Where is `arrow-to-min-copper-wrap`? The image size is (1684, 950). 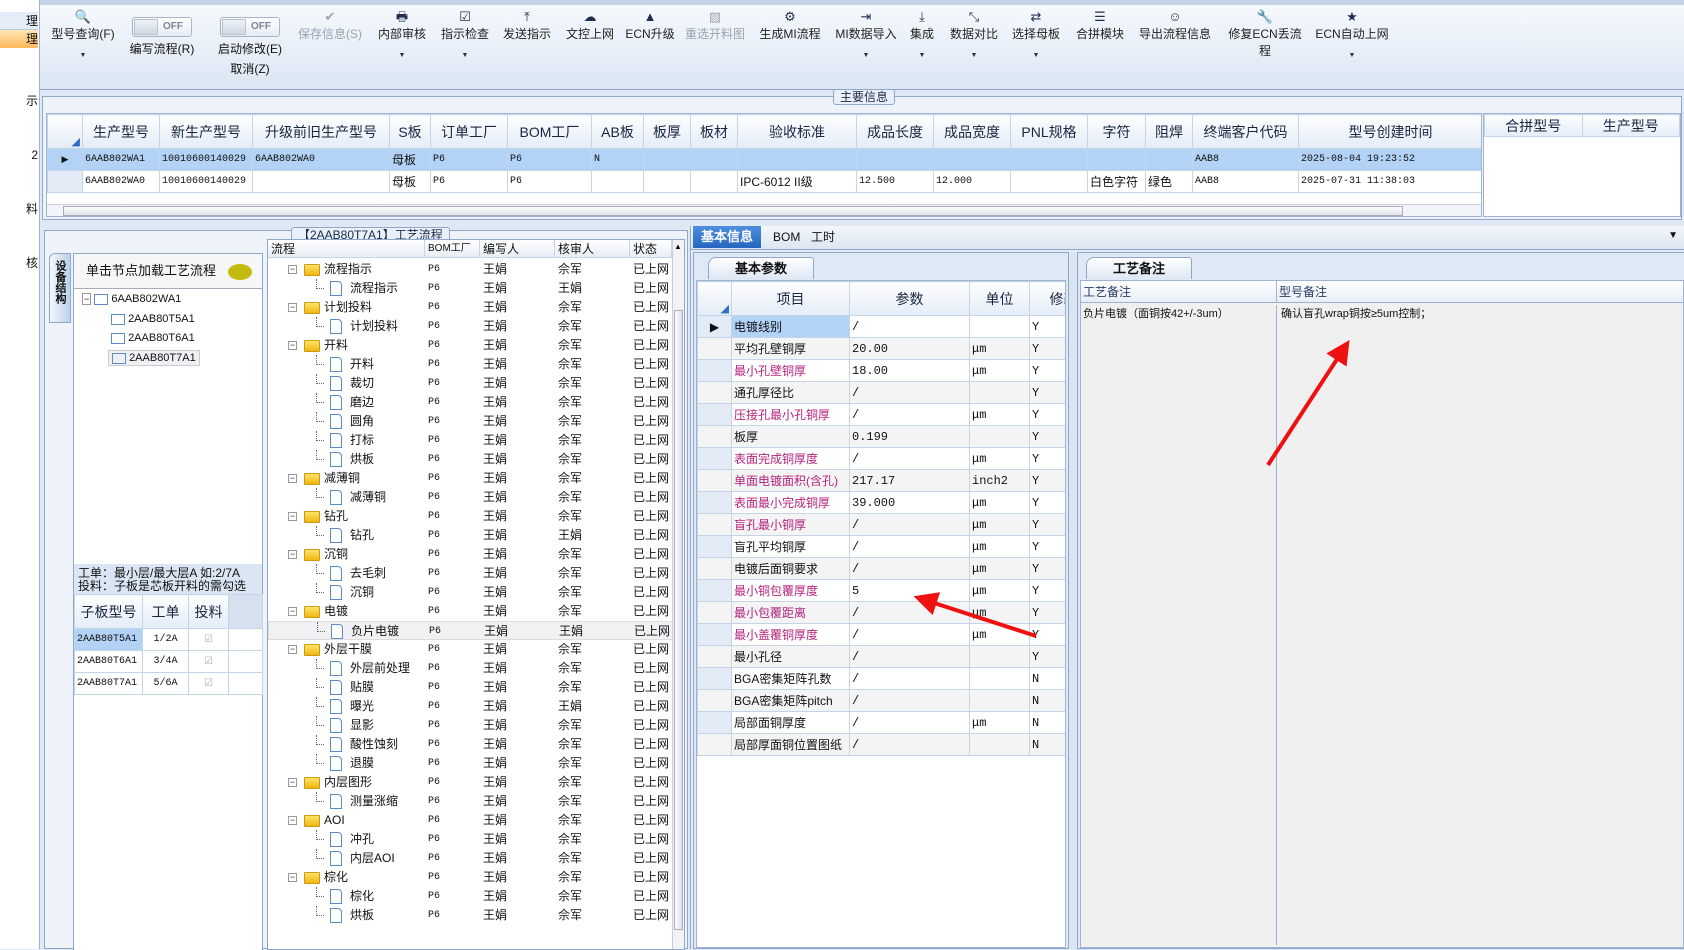 arrow-to-min-copper-wrap is located at coordinates (975, 615).